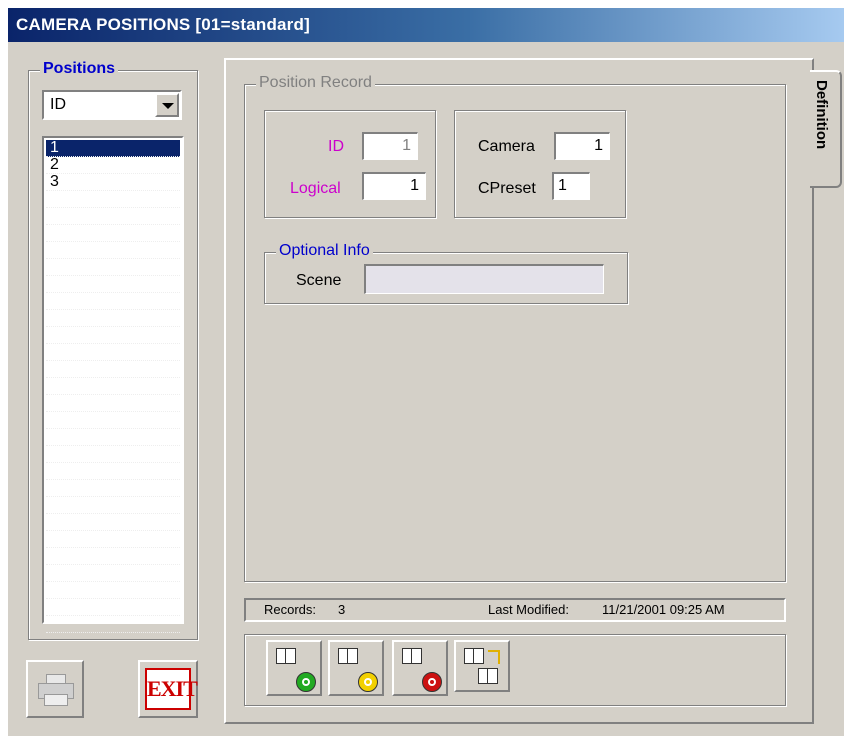 Image resolution: width=850 pixels, height=738 pixels. What do you see at coordinates (420, 668) in the screenshot?
I see `delete-record-button` at bounding box center [420, 668].